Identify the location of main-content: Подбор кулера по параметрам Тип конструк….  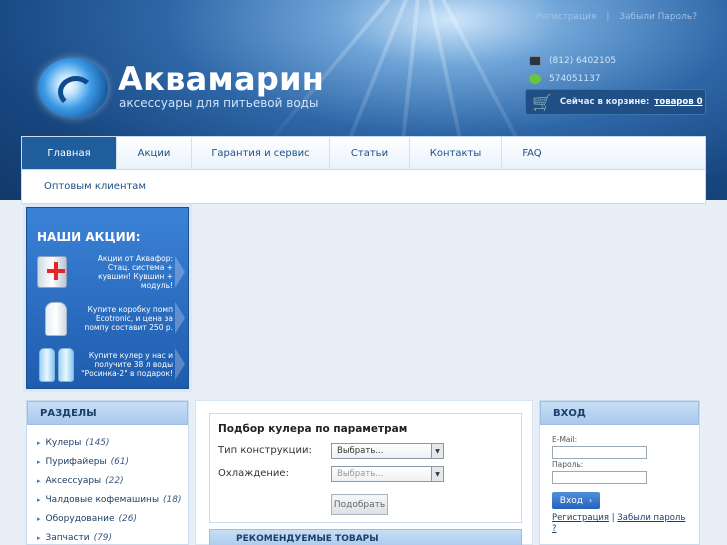
(364, 472).